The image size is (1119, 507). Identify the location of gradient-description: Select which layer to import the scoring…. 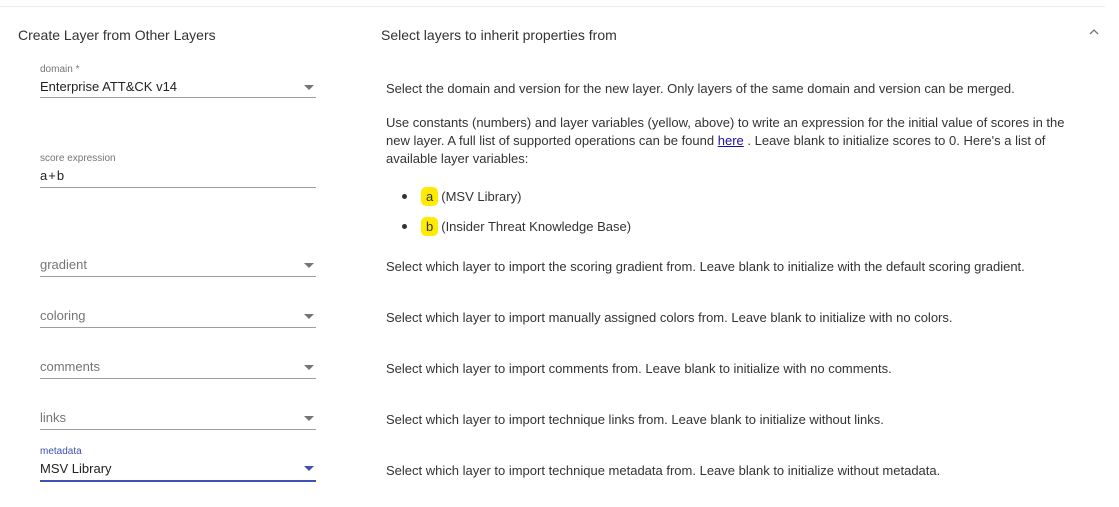
(705, 266).